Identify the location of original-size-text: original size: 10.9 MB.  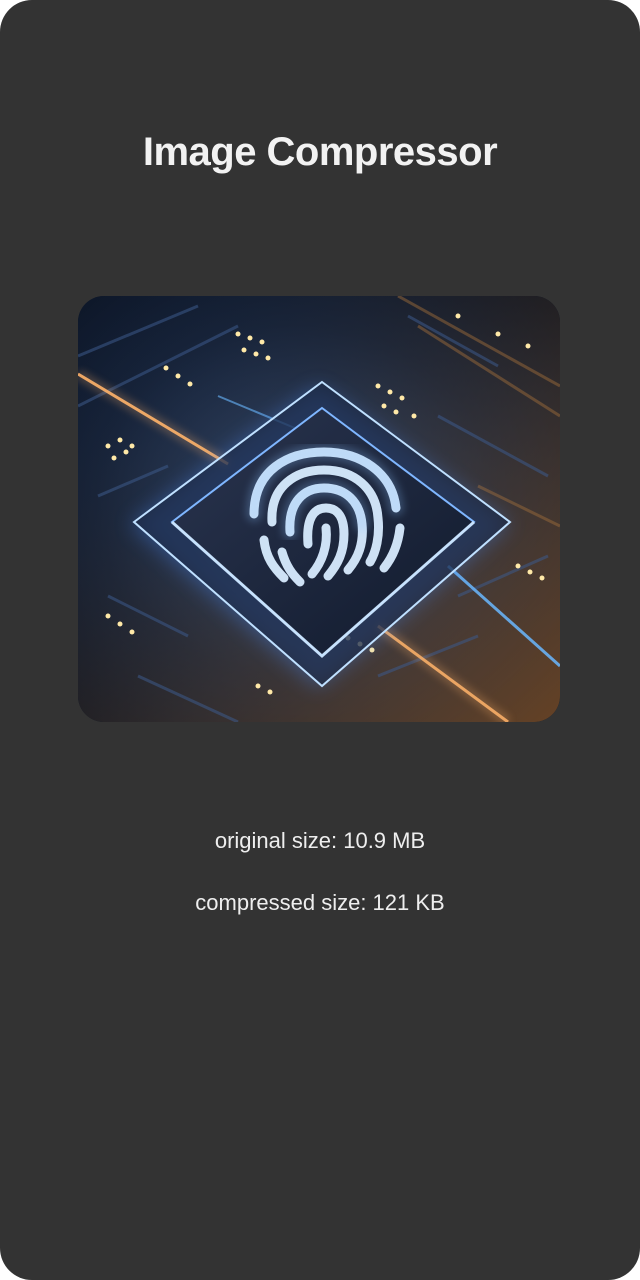
(320, 840).